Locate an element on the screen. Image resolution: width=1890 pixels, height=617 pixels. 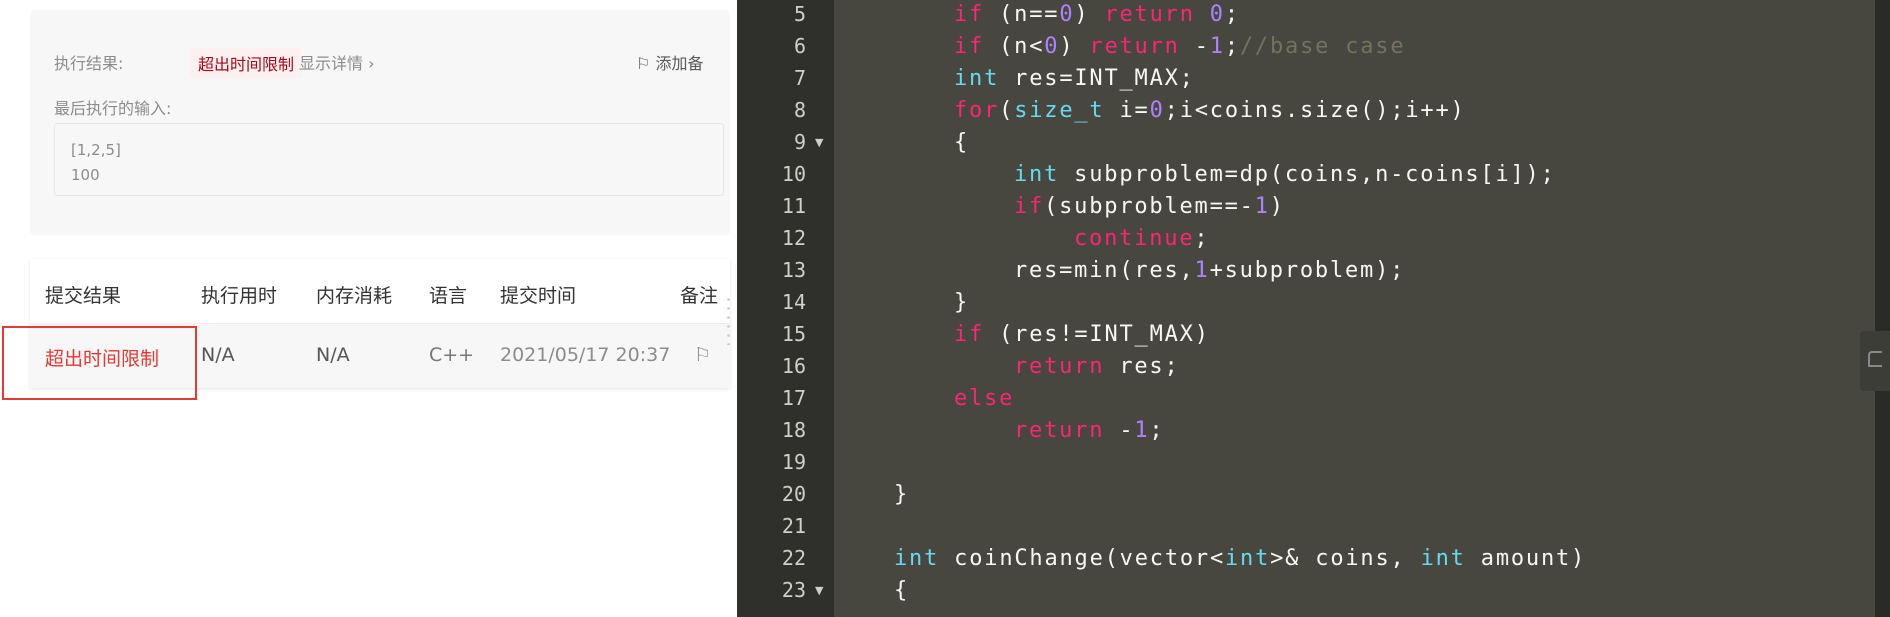
code-token: //base case is located at coordinates (1322, 46).